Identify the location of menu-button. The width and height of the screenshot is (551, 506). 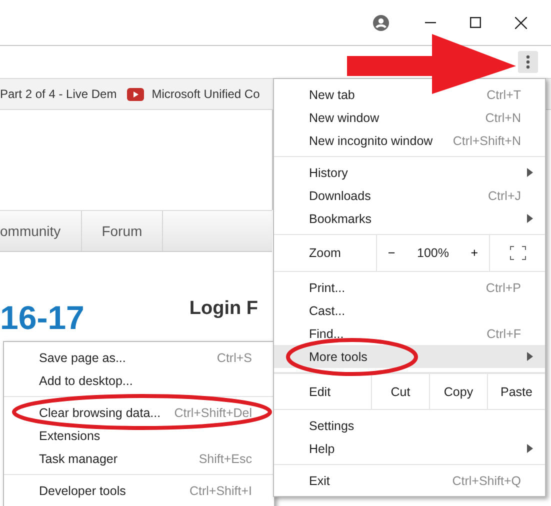
(528, 62).